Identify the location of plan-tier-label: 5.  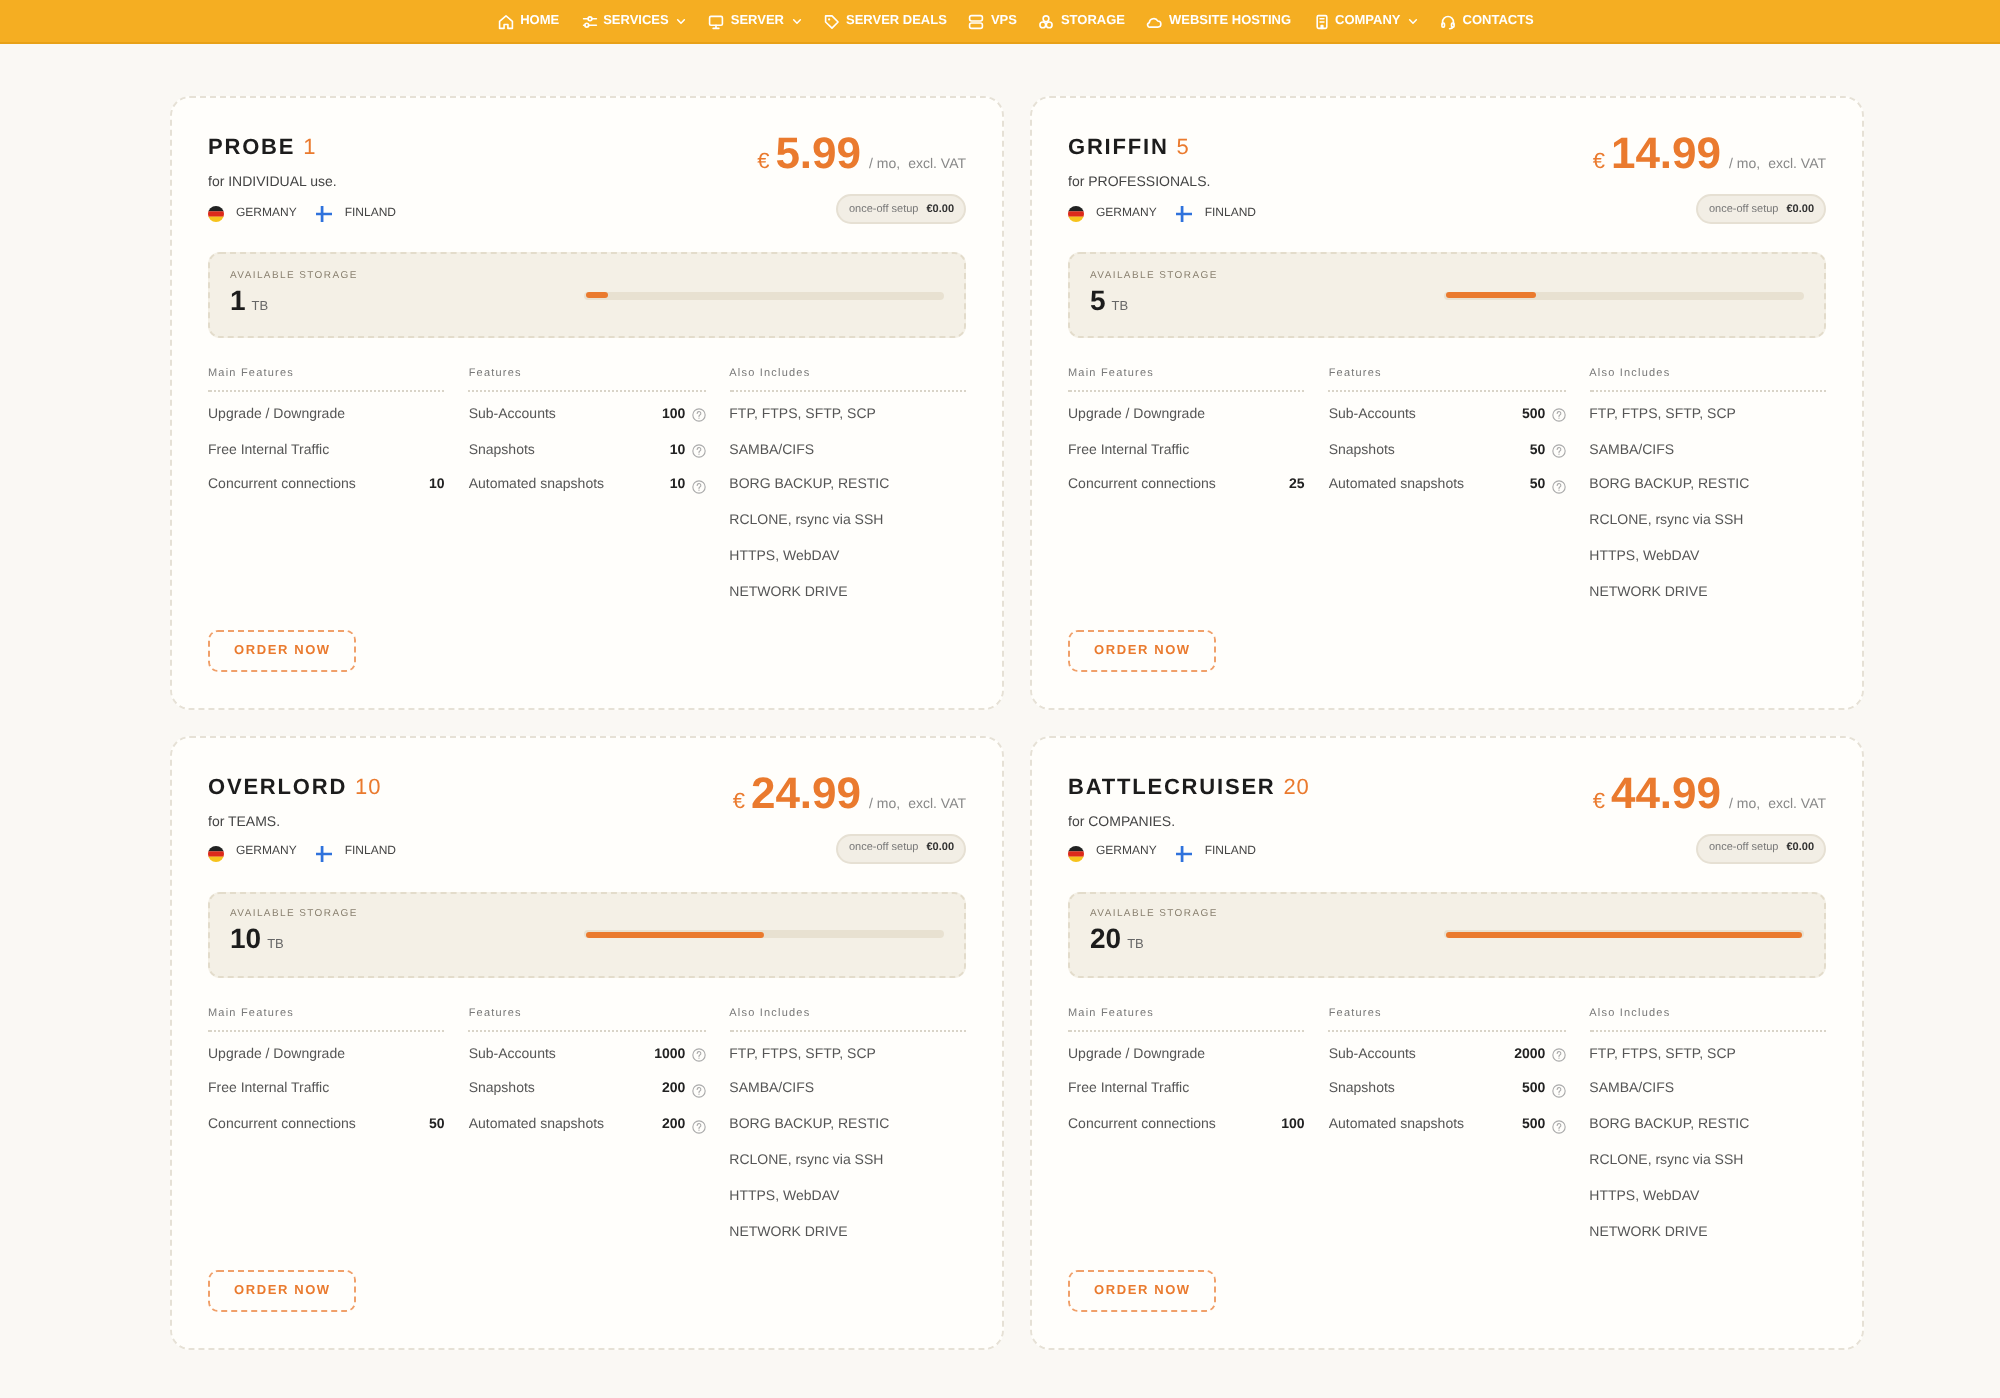
(1183, 148).